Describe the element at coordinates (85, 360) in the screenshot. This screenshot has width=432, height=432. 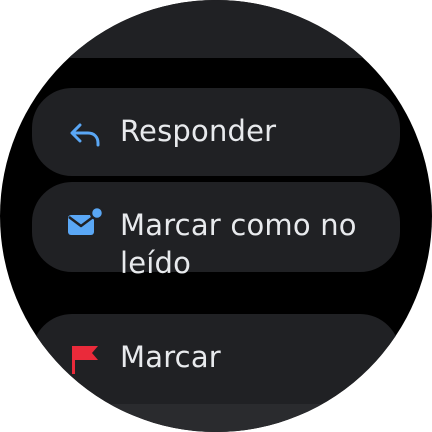
I see `flag-icon` at that location.